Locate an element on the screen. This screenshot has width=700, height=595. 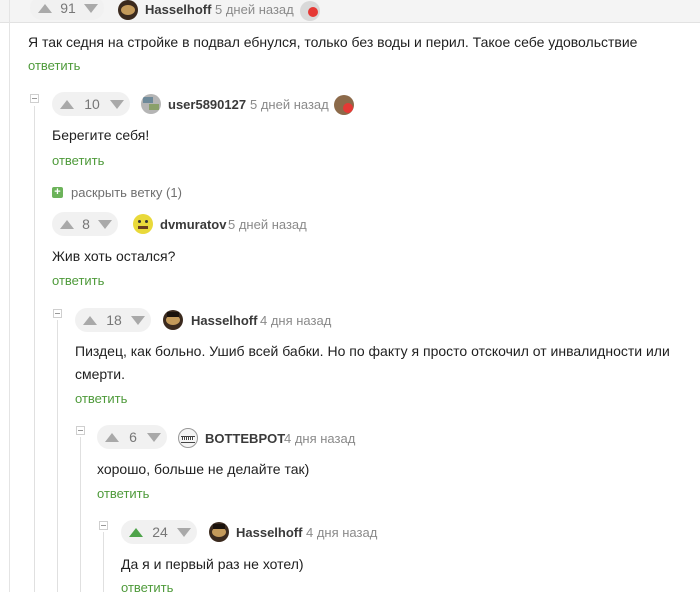
vote-widget: 10 is located at coordinates (91, 104).